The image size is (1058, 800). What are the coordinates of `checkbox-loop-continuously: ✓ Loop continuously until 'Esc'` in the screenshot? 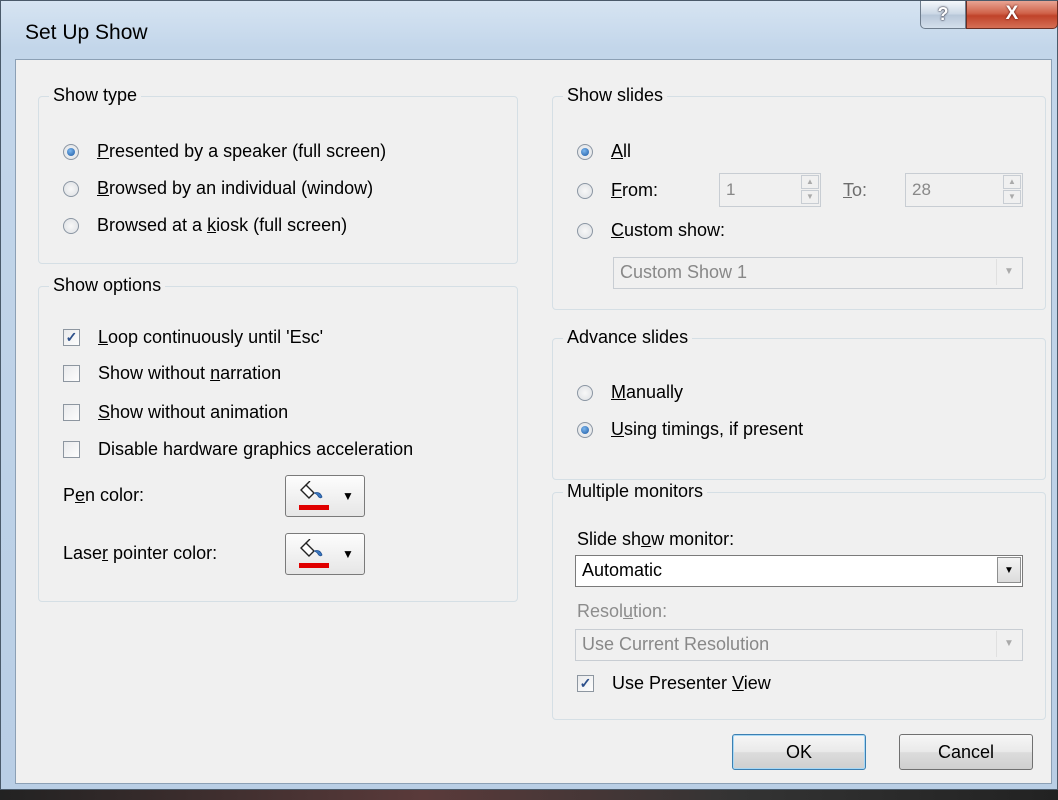 It's located at (193, 337).